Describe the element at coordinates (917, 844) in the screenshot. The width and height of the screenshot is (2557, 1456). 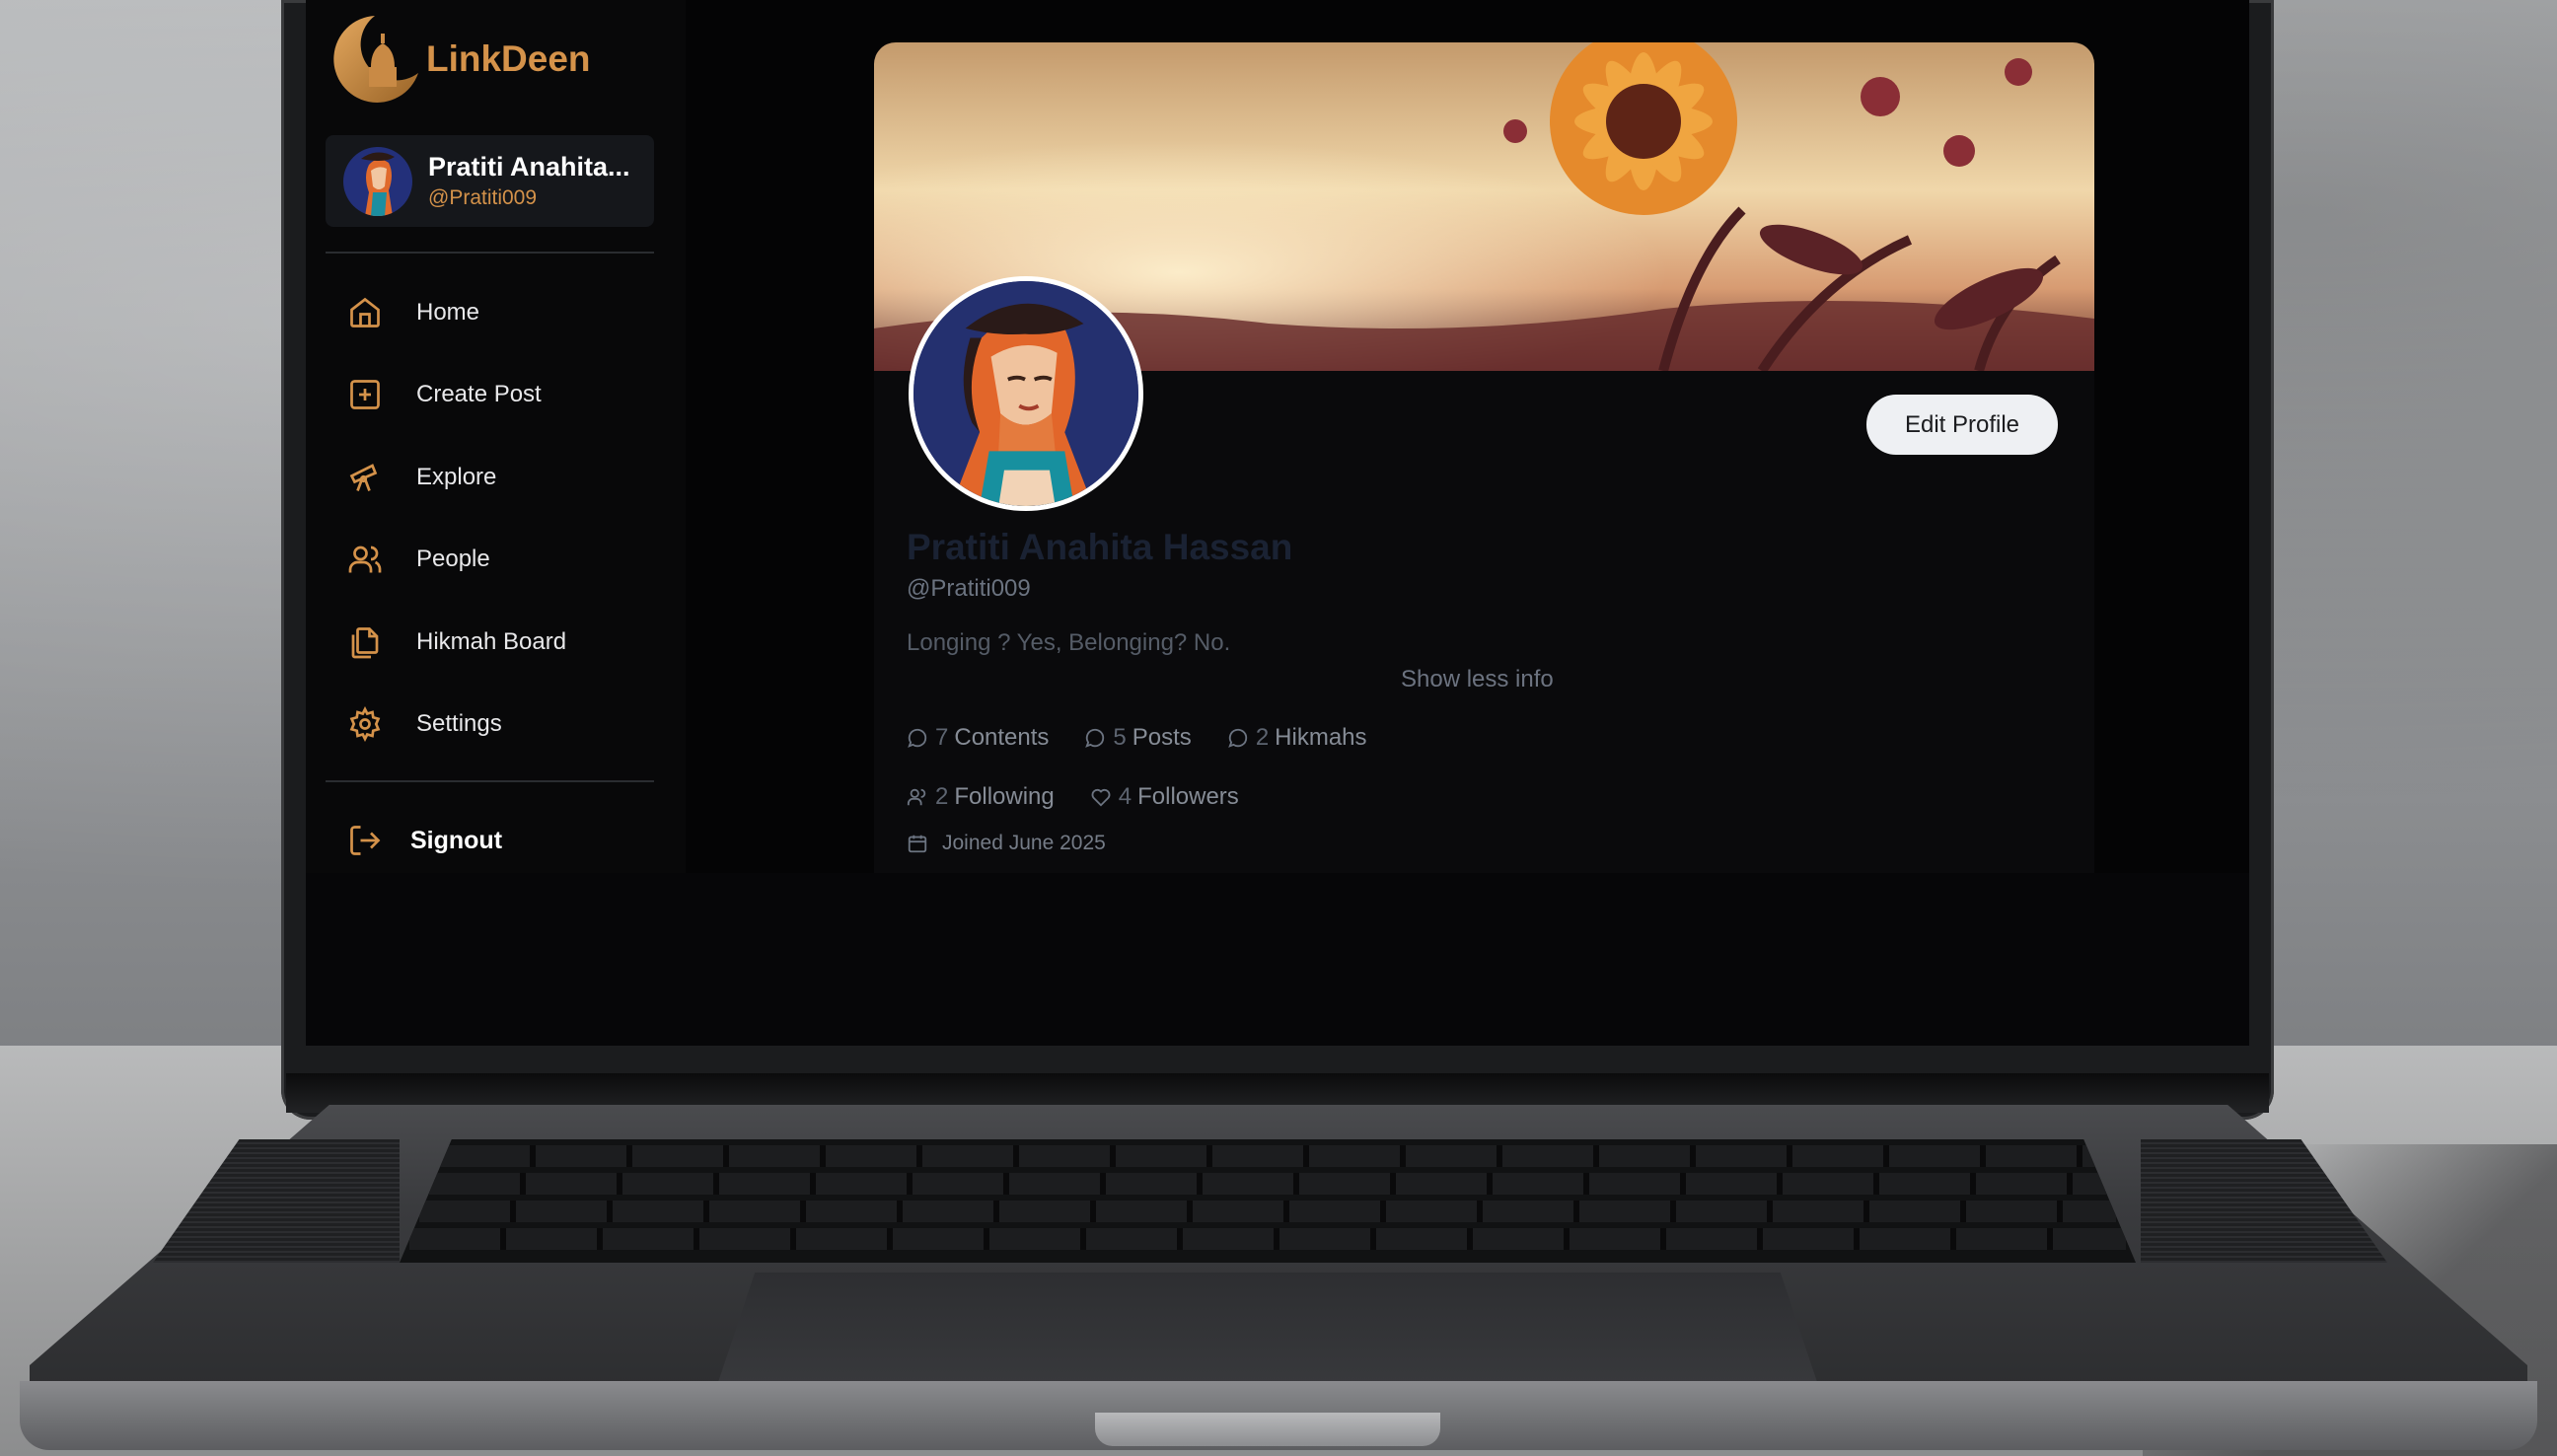
I see `calendar-icon` at that location.